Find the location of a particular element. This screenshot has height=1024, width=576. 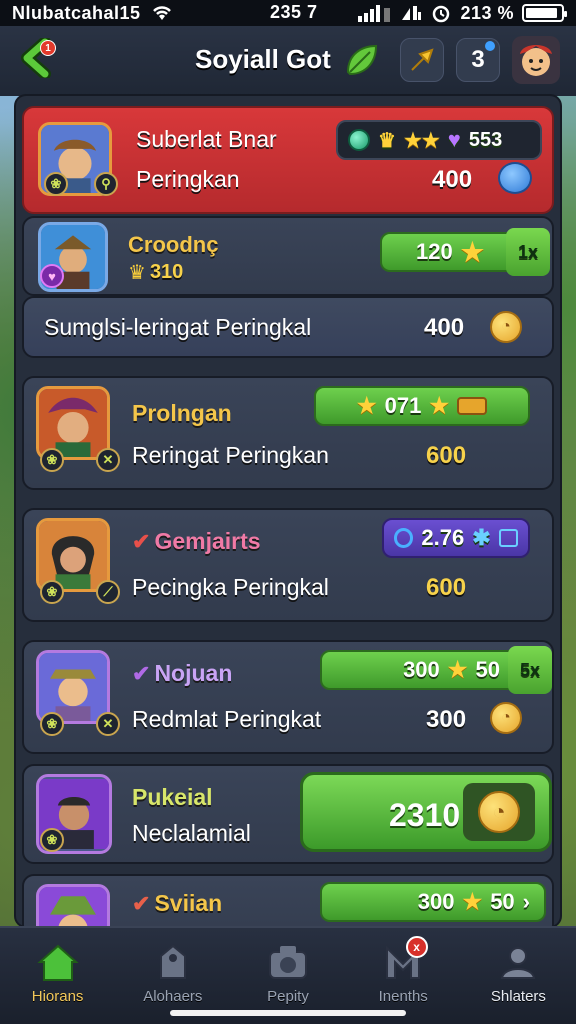

battery-percent: 213 % is located at coordinates (487, 12).